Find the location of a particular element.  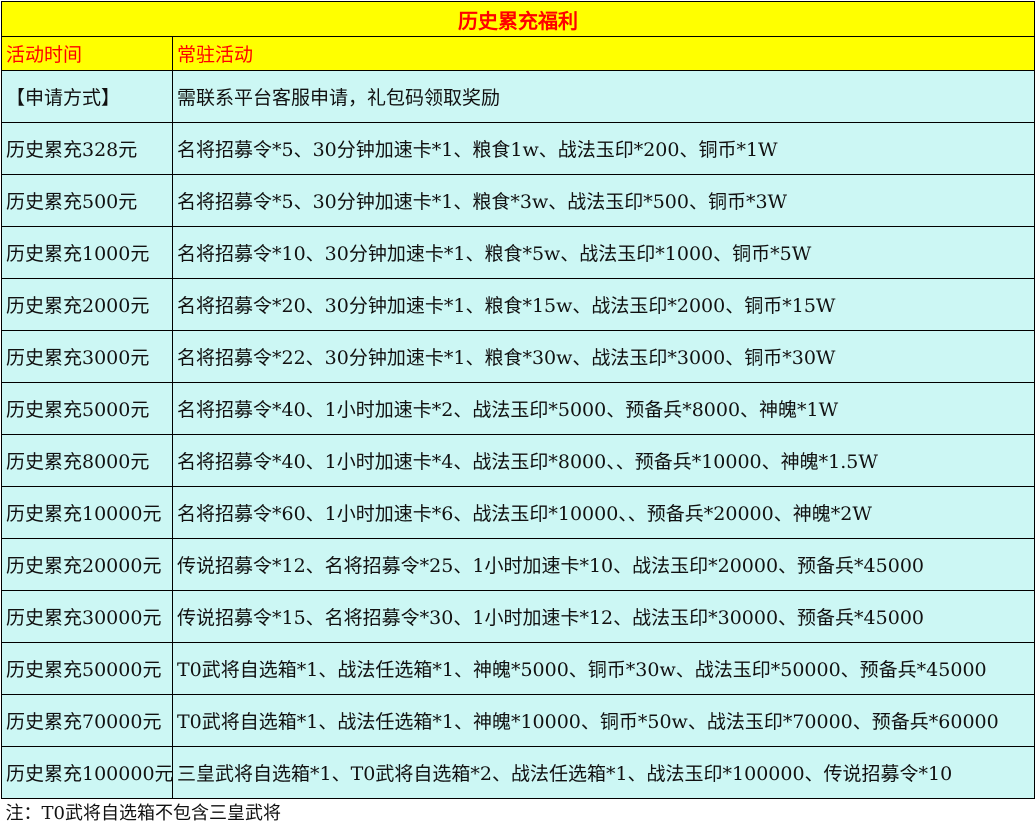

footnote: 注：T0武将自选箱不包含三皇武将 is located at coordinates (518, 811).